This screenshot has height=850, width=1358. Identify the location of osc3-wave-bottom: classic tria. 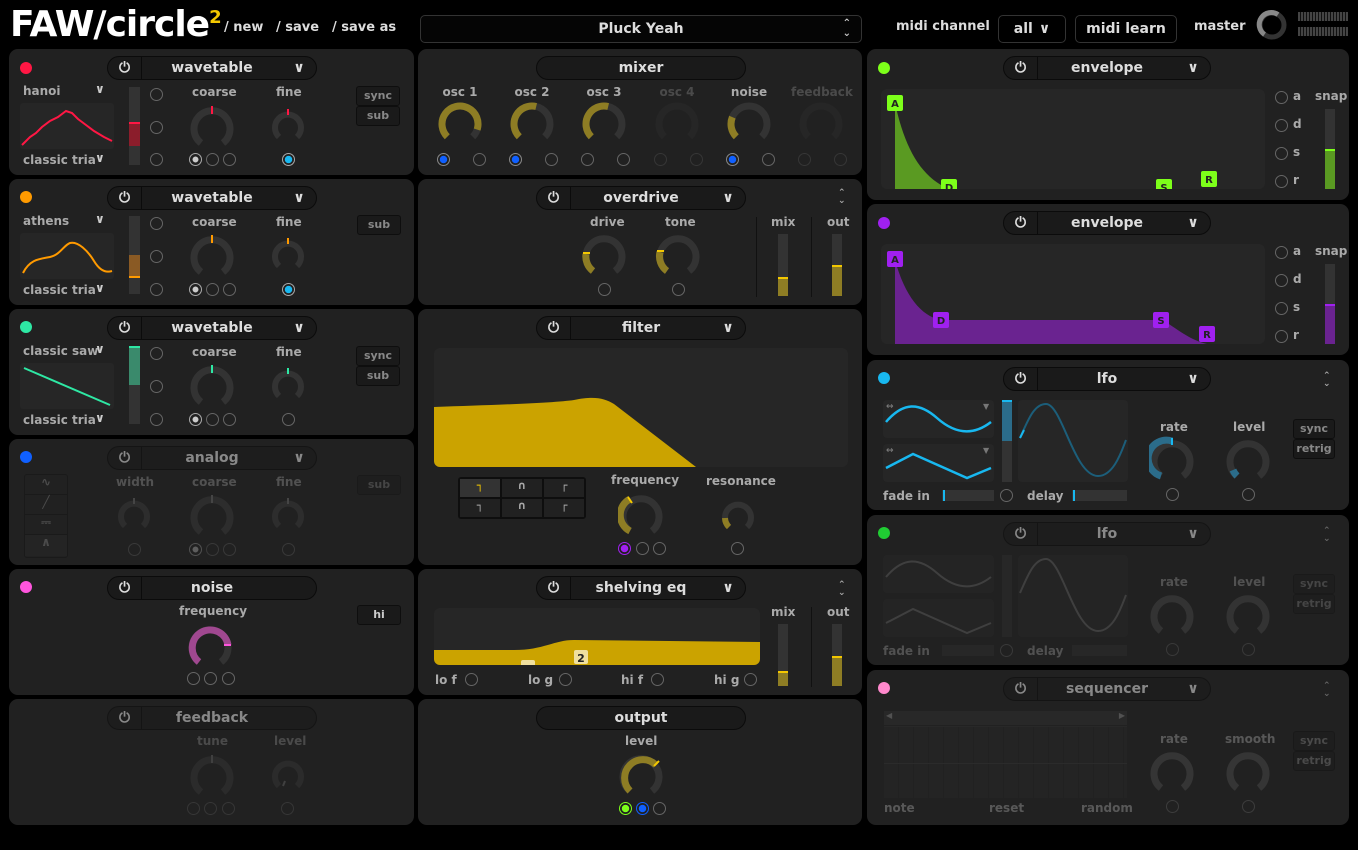
(59, 420).